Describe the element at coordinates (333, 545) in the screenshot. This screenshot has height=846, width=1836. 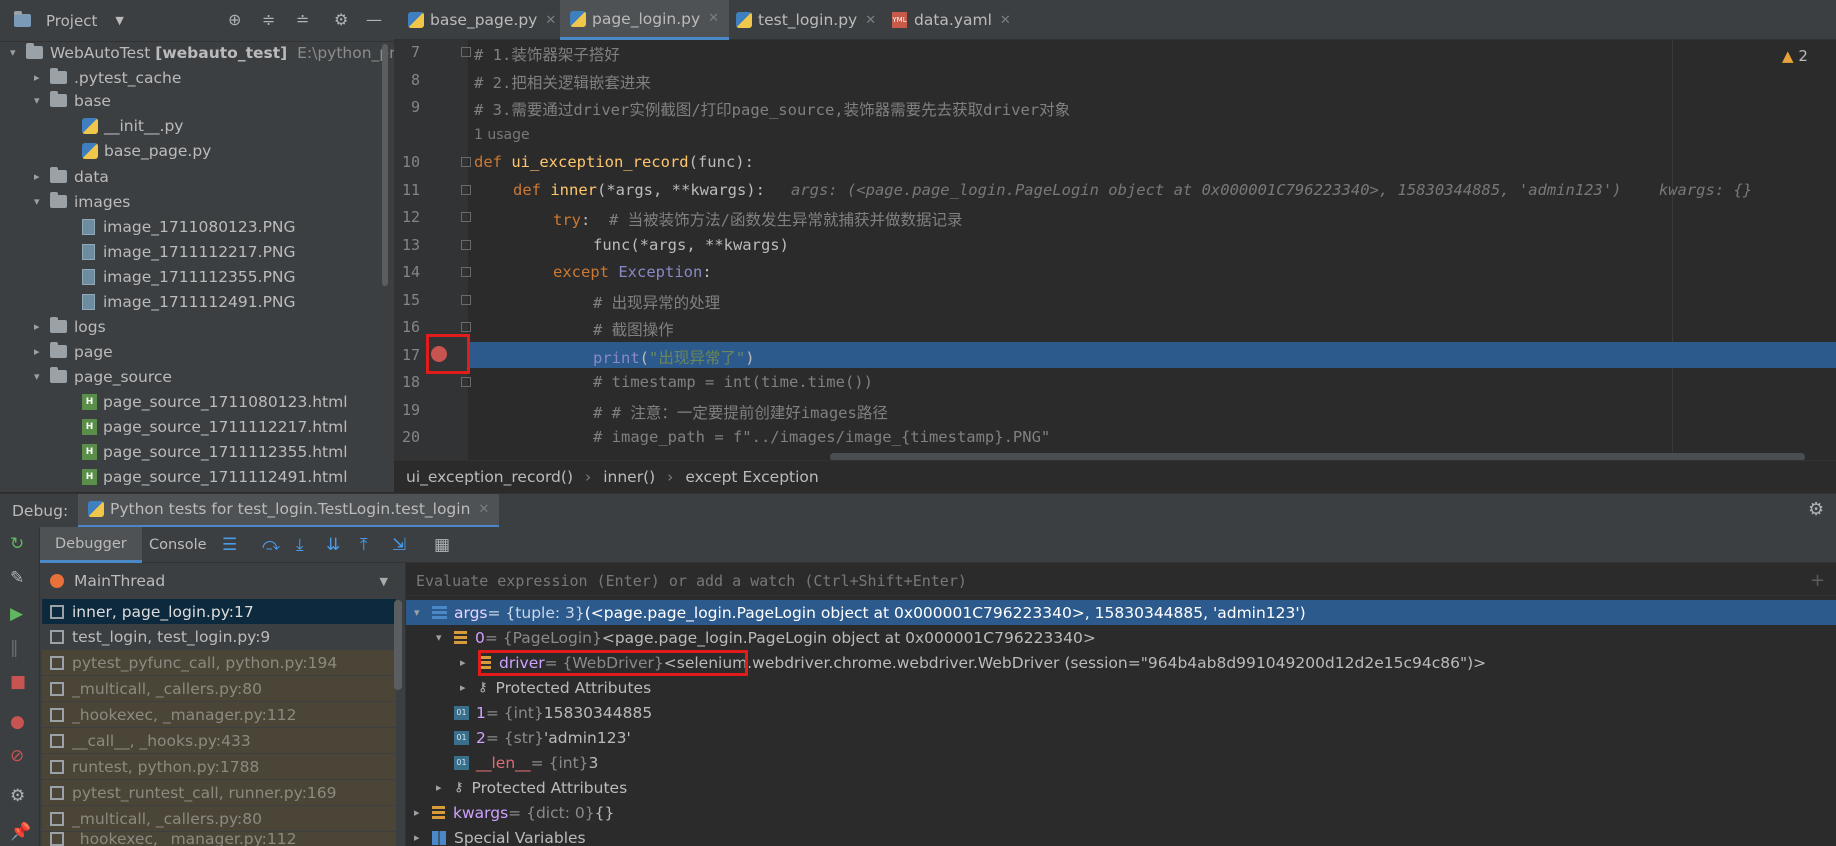
I see `step-into-my-code-icon: ⇊` at that location.